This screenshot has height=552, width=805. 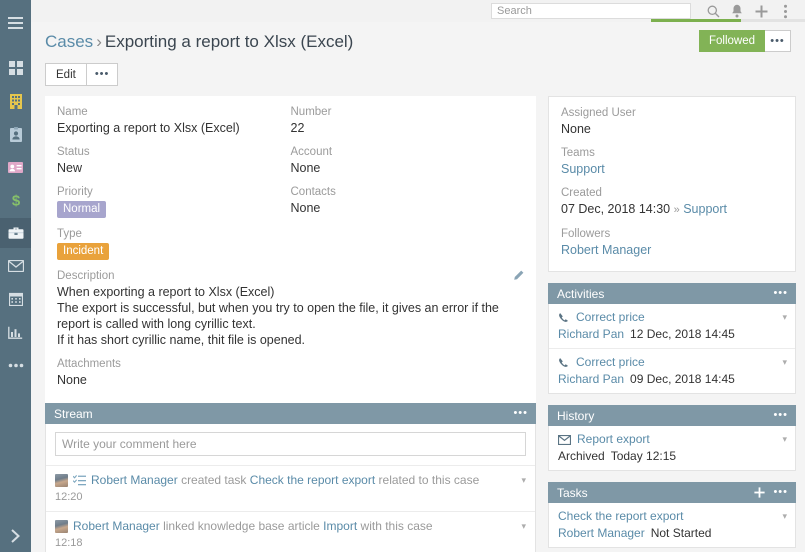 What do you see at coordinates (15, 233) in the screenshot?
I see `sidebar-item-cases` at bounding box center [15, 233].